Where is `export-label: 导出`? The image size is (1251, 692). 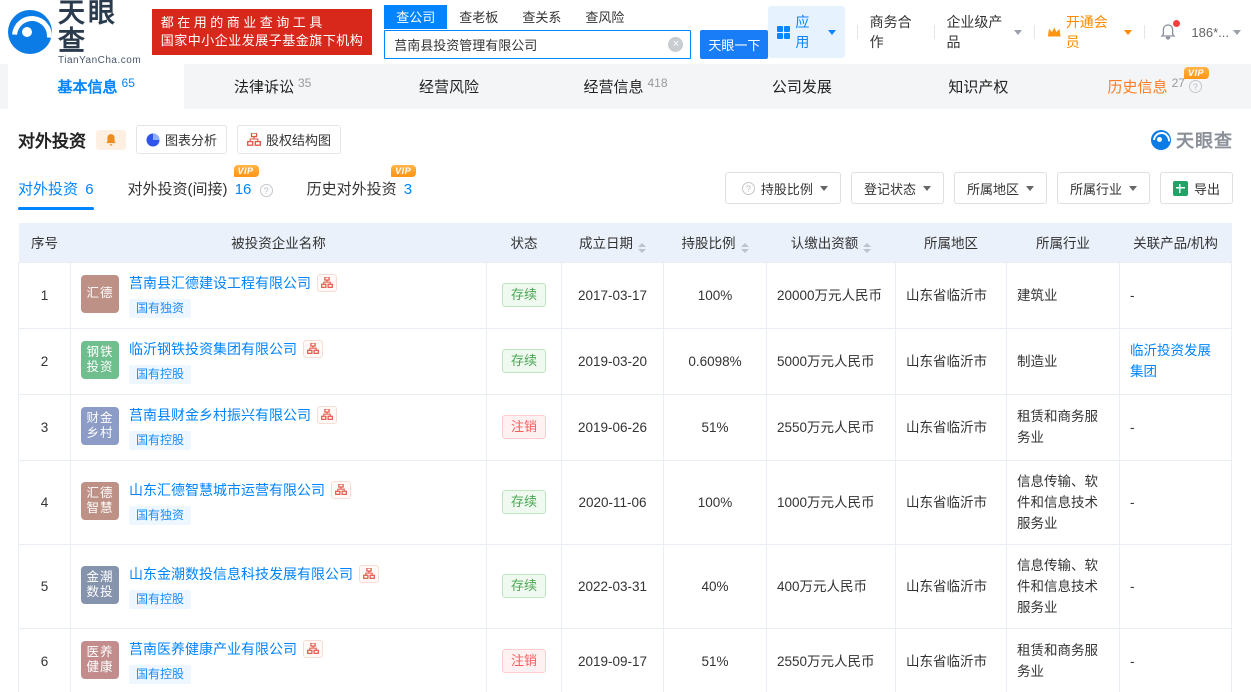
export-label: 导出 is located at coordinates (1206, 189).